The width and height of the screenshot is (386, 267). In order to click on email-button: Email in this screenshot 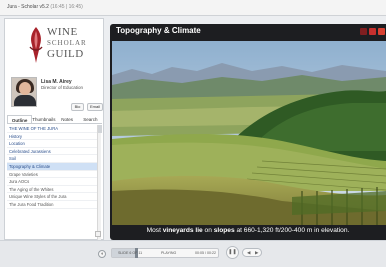, I will do `click(95, 107)`.